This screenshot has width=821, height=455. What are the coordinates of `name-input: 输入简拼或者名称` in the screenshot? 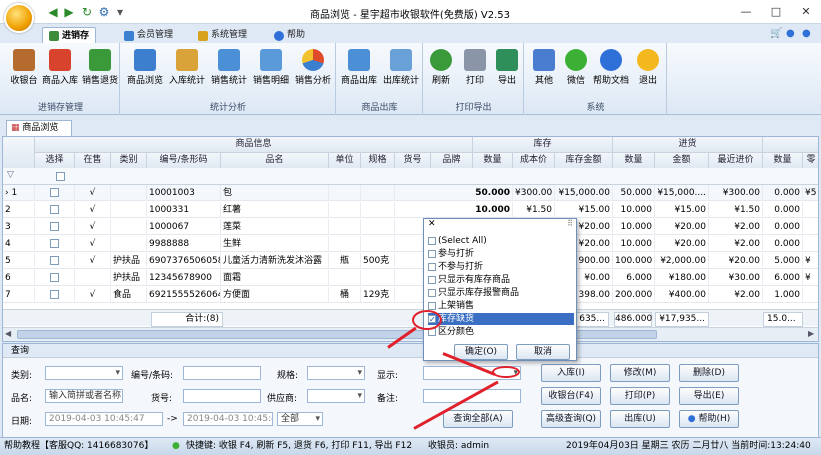 It's located at (84, 396).